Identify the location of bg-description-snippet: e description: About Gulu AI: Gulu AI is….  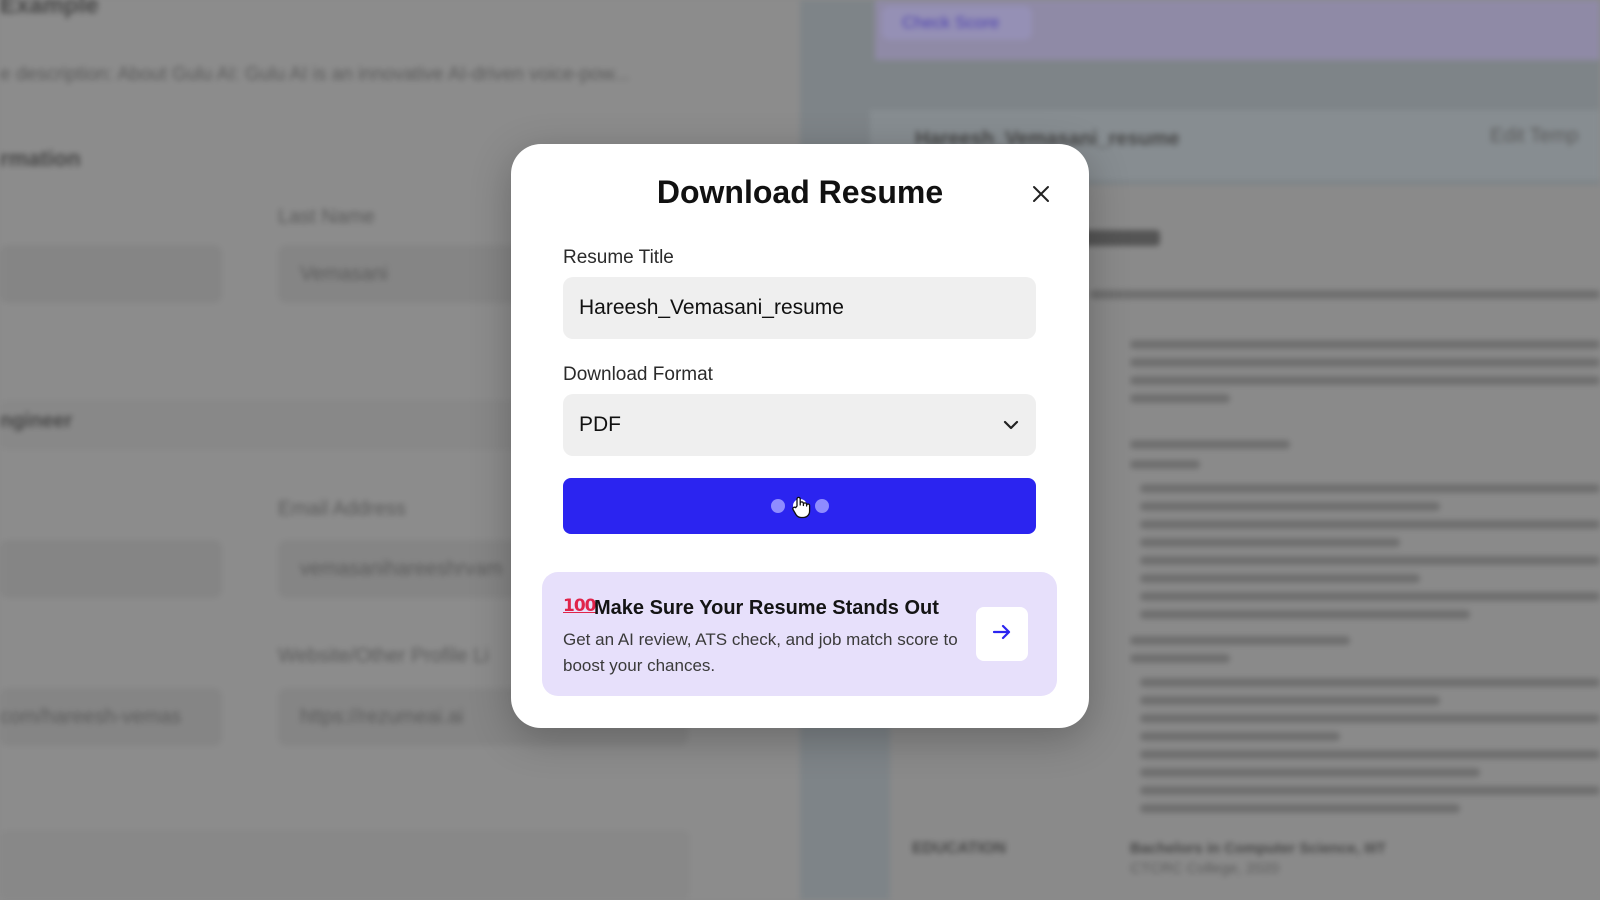
(315, 74).